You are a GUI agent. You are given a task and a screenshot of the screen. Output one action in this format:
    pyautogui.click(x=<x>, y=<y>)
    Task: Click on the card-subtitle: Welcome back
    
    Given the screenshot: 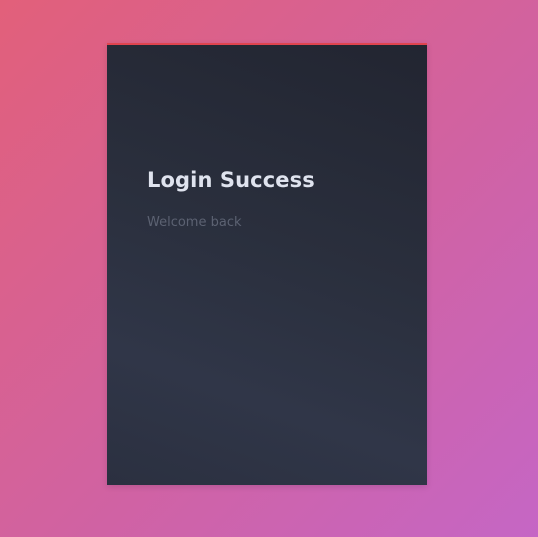 What is the action you would take?
    pyautogui.click(x=194, y=222)
    